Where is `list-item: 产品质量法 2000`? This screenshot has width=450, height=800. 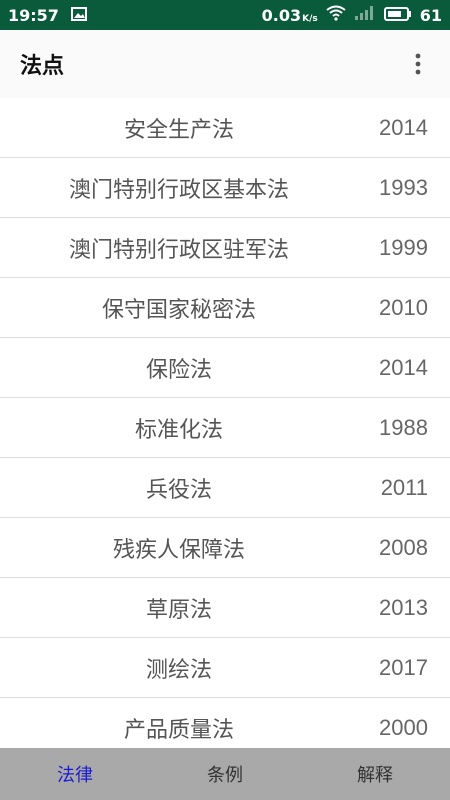 list-item: 产品质量法 2000 is located at coordinates (225, 723).